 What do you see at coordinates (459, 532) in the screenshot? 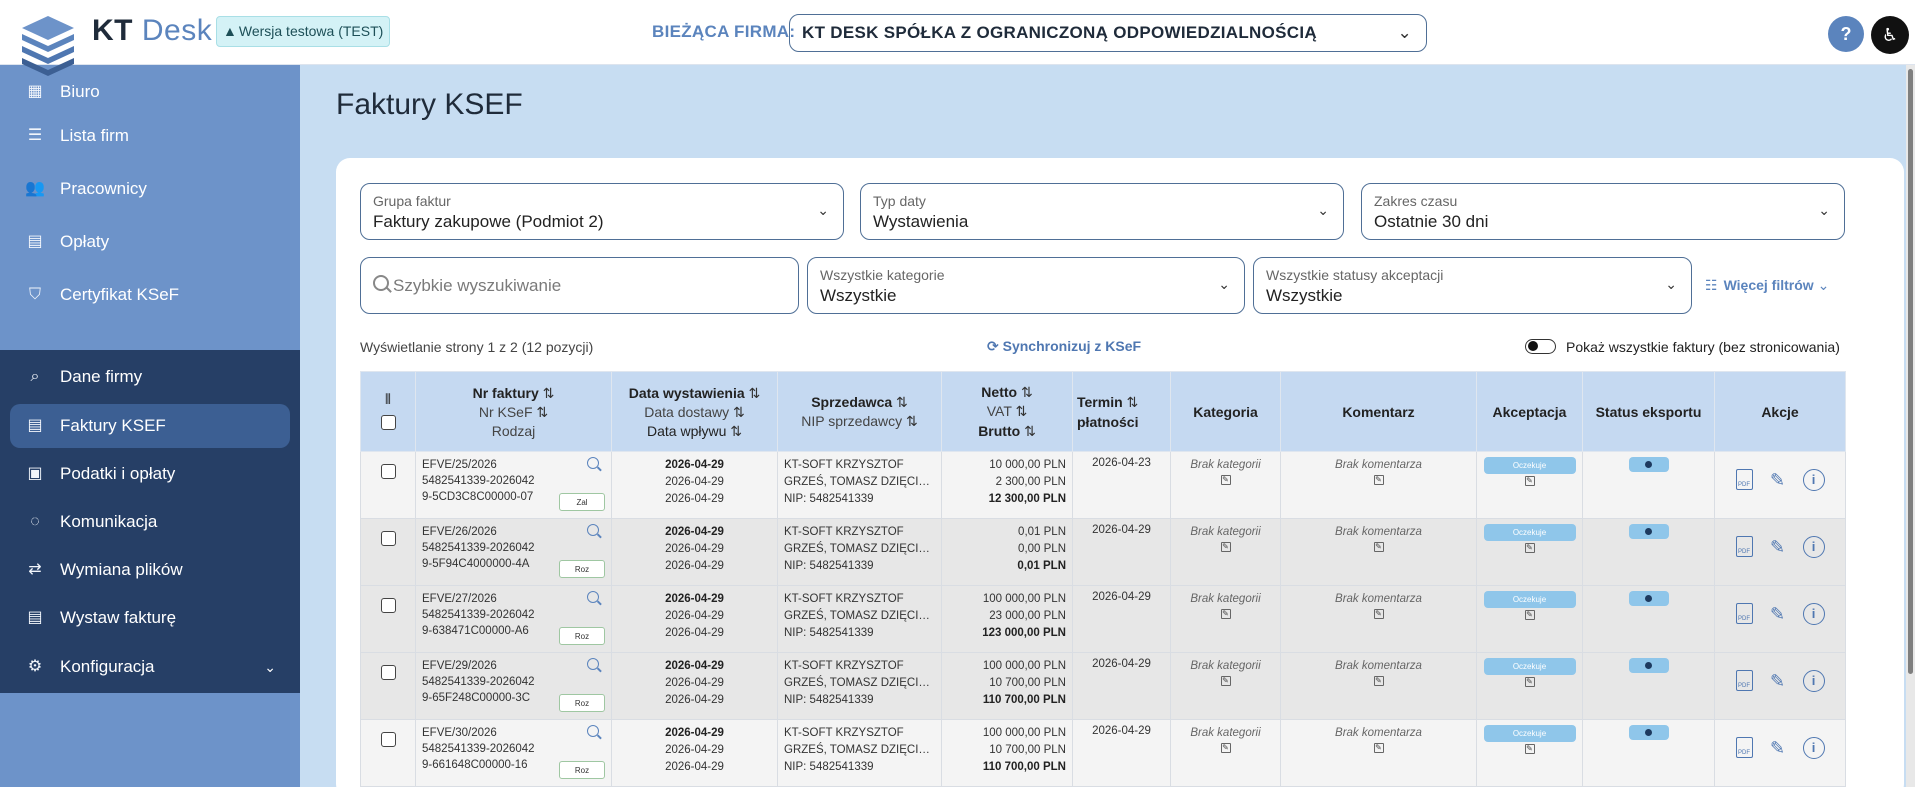
I see `invoice-number: EFVE/26/2026` at bounding box center [459, 532].